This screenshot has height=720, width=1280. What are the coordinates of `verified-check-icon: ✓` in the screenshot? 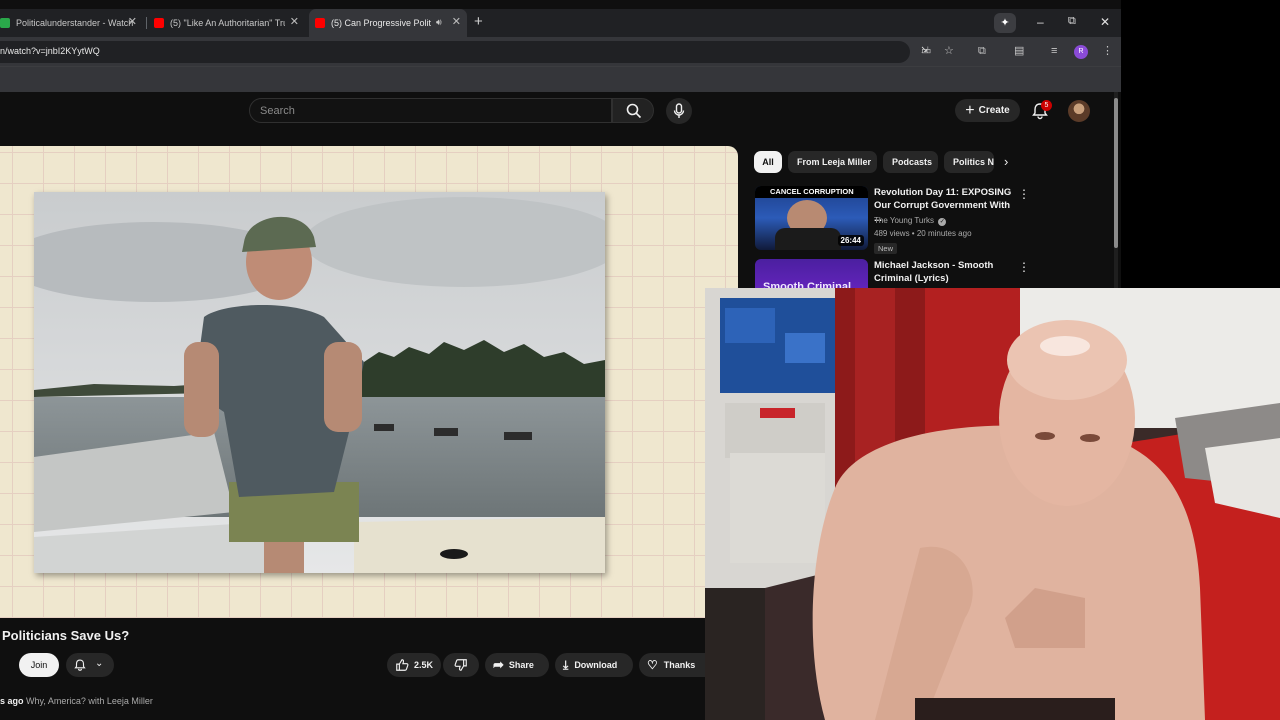 It's located at (942, 222).